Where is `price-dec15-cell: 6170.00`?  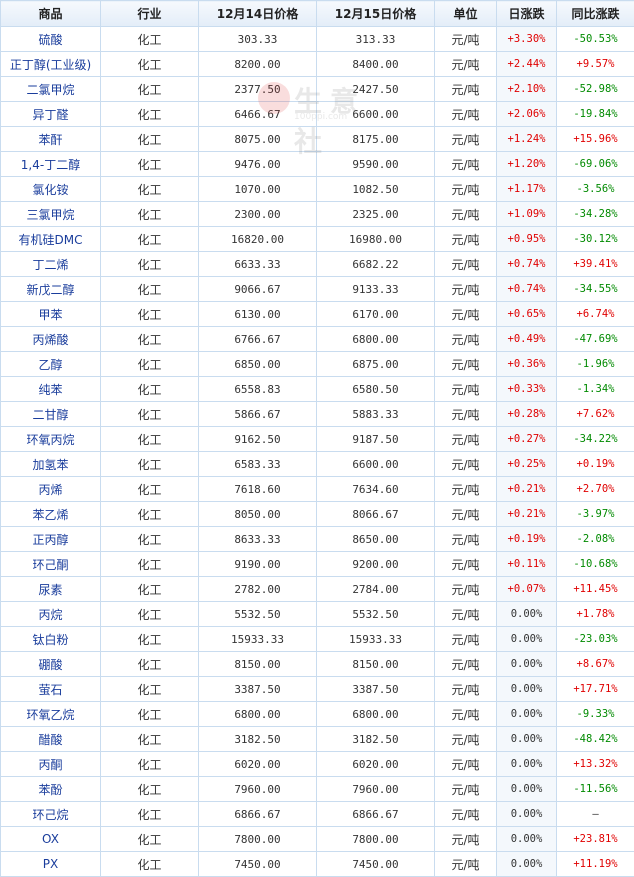
price-dec15-cell: 6170.00 is located at coordinates (375, 314).